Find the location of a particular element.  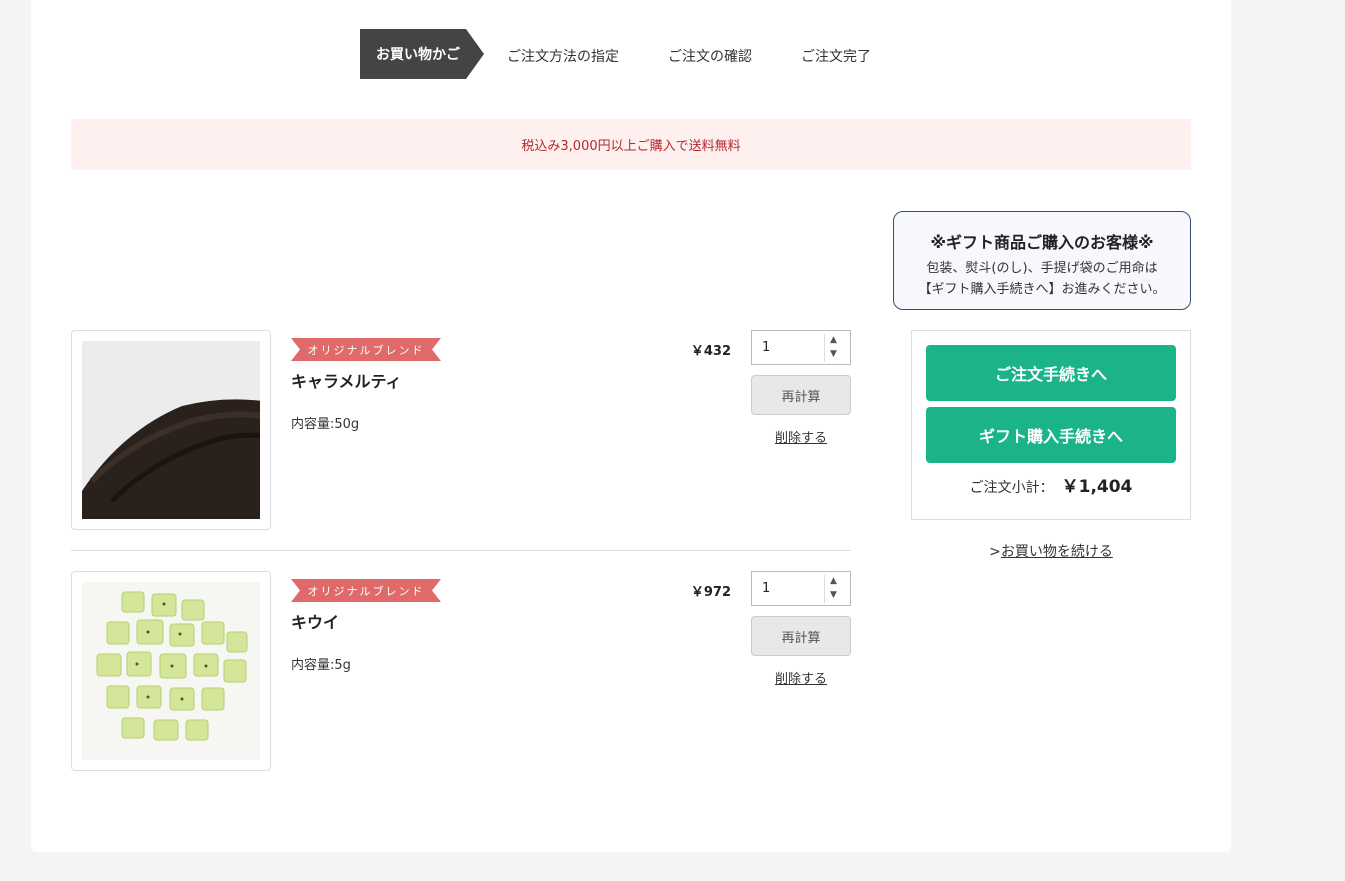

product-name: キャラメルティ is located at coordinates (346, 380).